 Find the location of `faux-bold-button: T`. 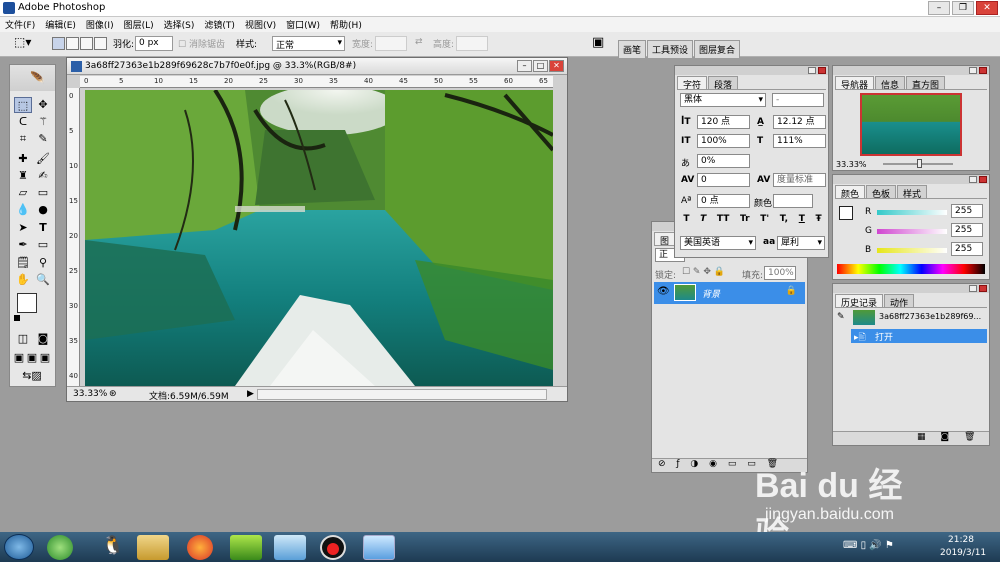

faux-bold-button: T is located at coordinates (686, 222).